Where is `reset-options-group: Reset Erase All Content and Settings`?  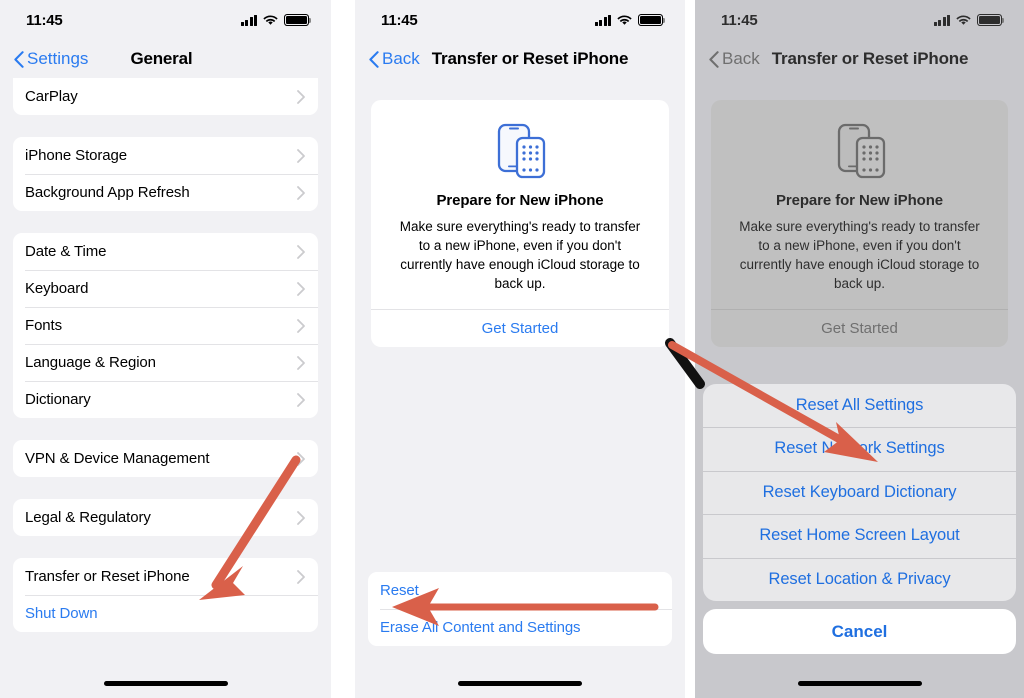
reset-options-group: Reset Erase All Content and Settings is located at coordinates (520, 609).